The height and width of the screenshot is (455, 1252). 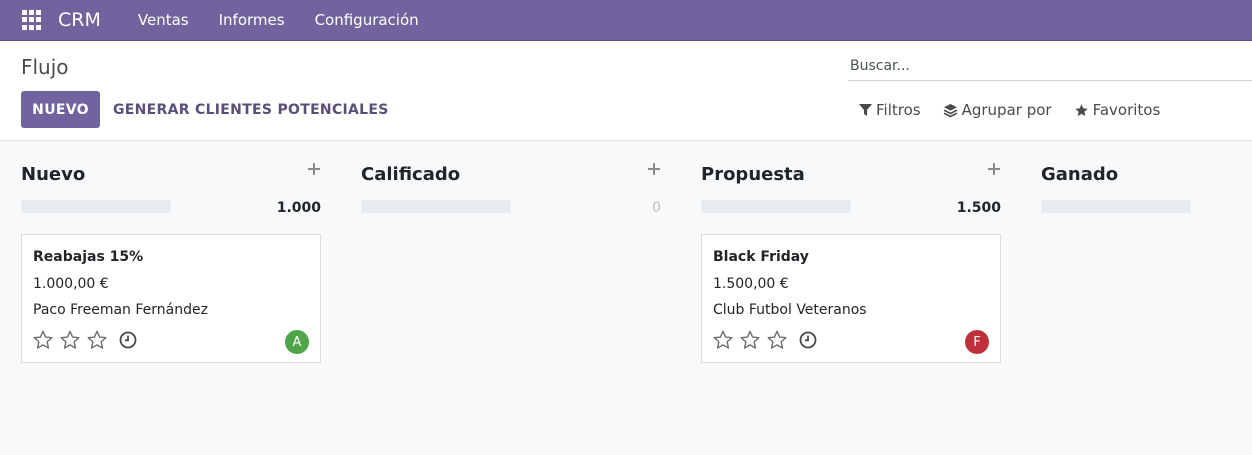 I want to click on card-amount: 1.500,00 €, so click(x=751, y=284).